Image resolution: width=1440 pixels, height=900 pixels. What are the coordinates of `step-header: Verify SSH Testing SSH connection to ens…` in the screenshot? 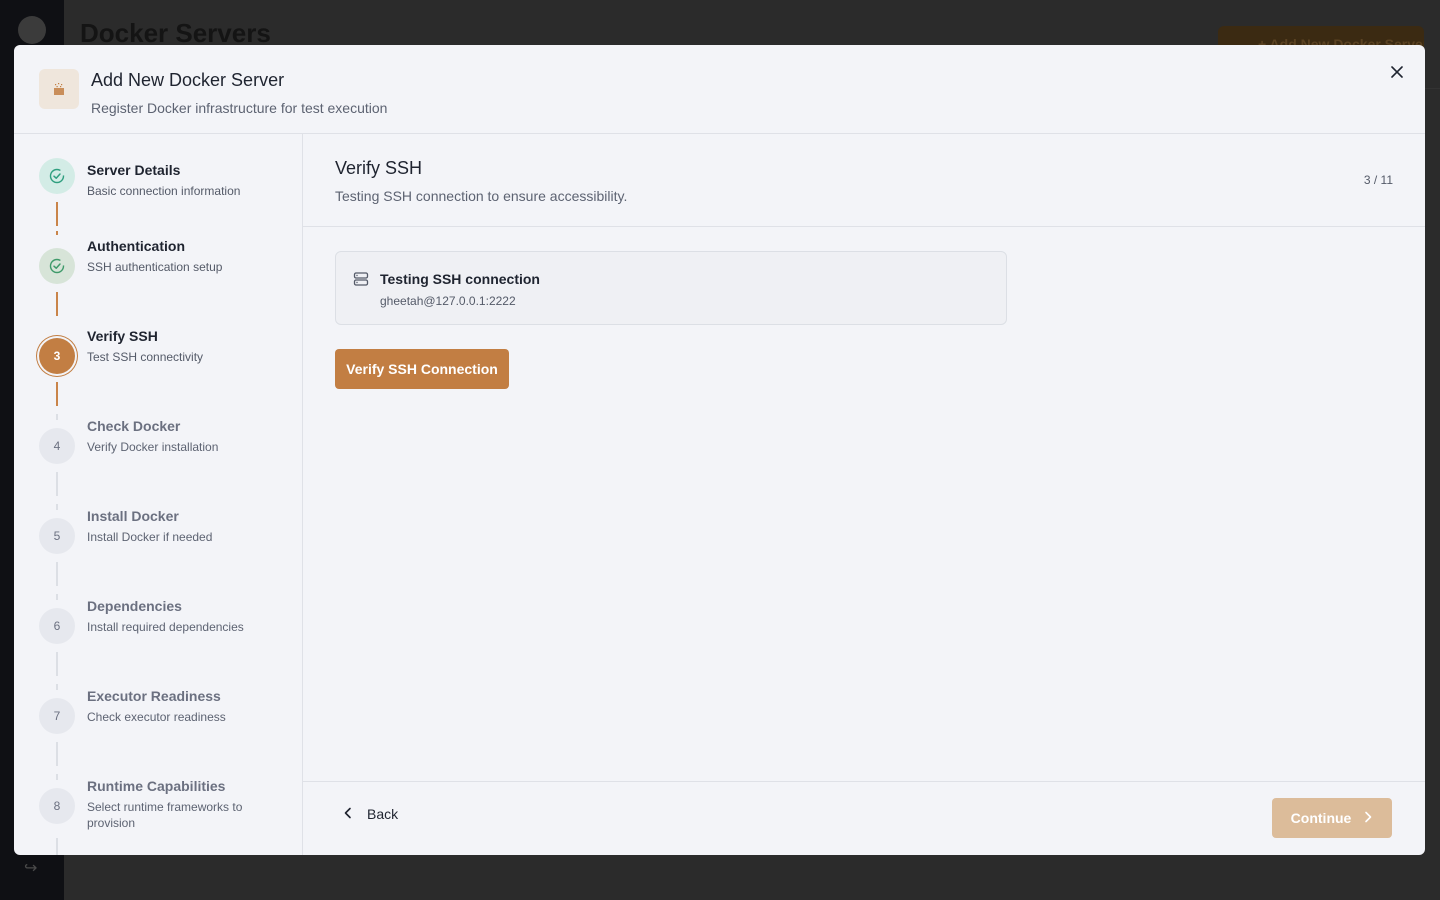 It's located at (864, 180).